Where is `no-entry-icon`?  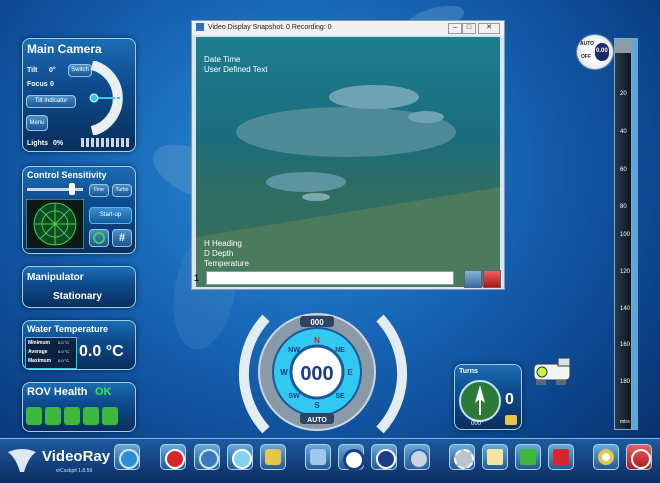 no-entry-icon is located at coordinates (175, 459).